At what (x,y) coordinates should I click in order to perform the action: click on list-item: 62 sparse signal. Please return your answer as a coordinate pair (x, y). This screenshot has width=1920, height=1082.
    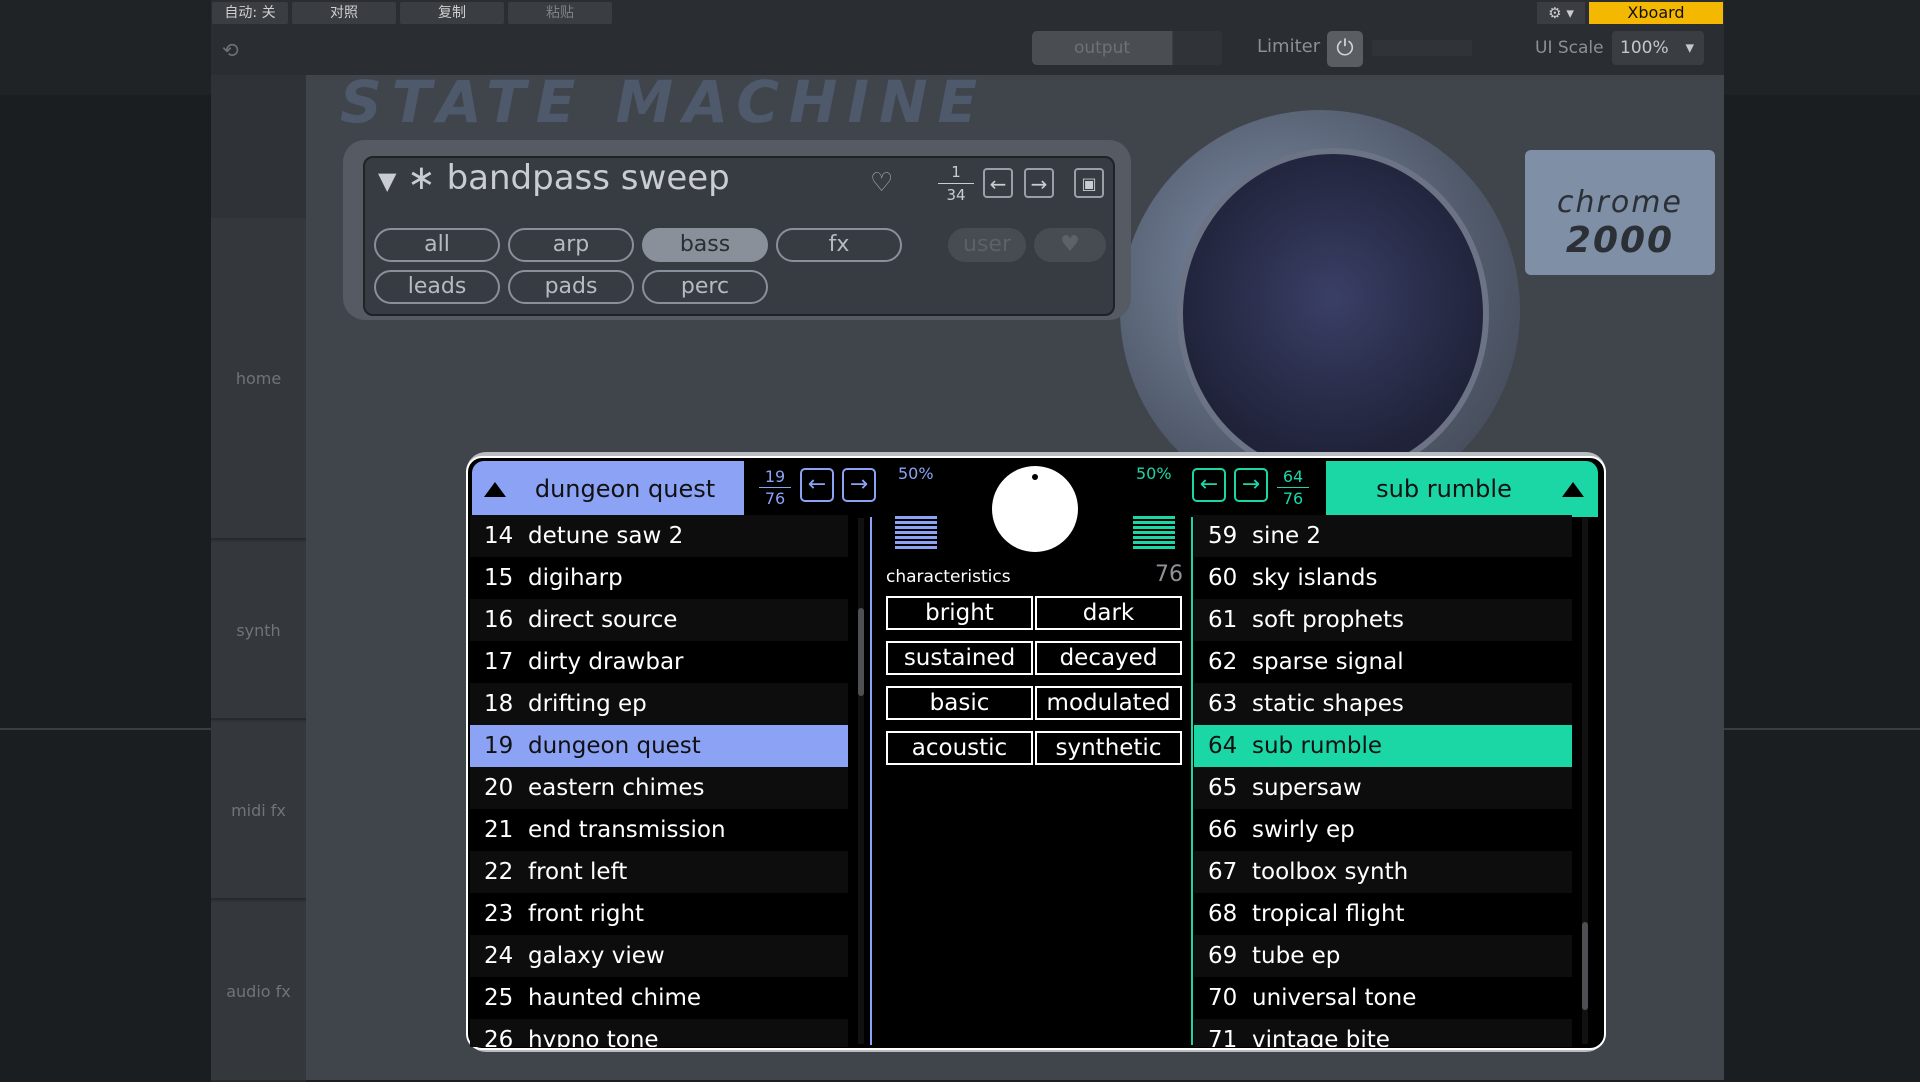
    Looking at the image, I should click on (1383, 662).